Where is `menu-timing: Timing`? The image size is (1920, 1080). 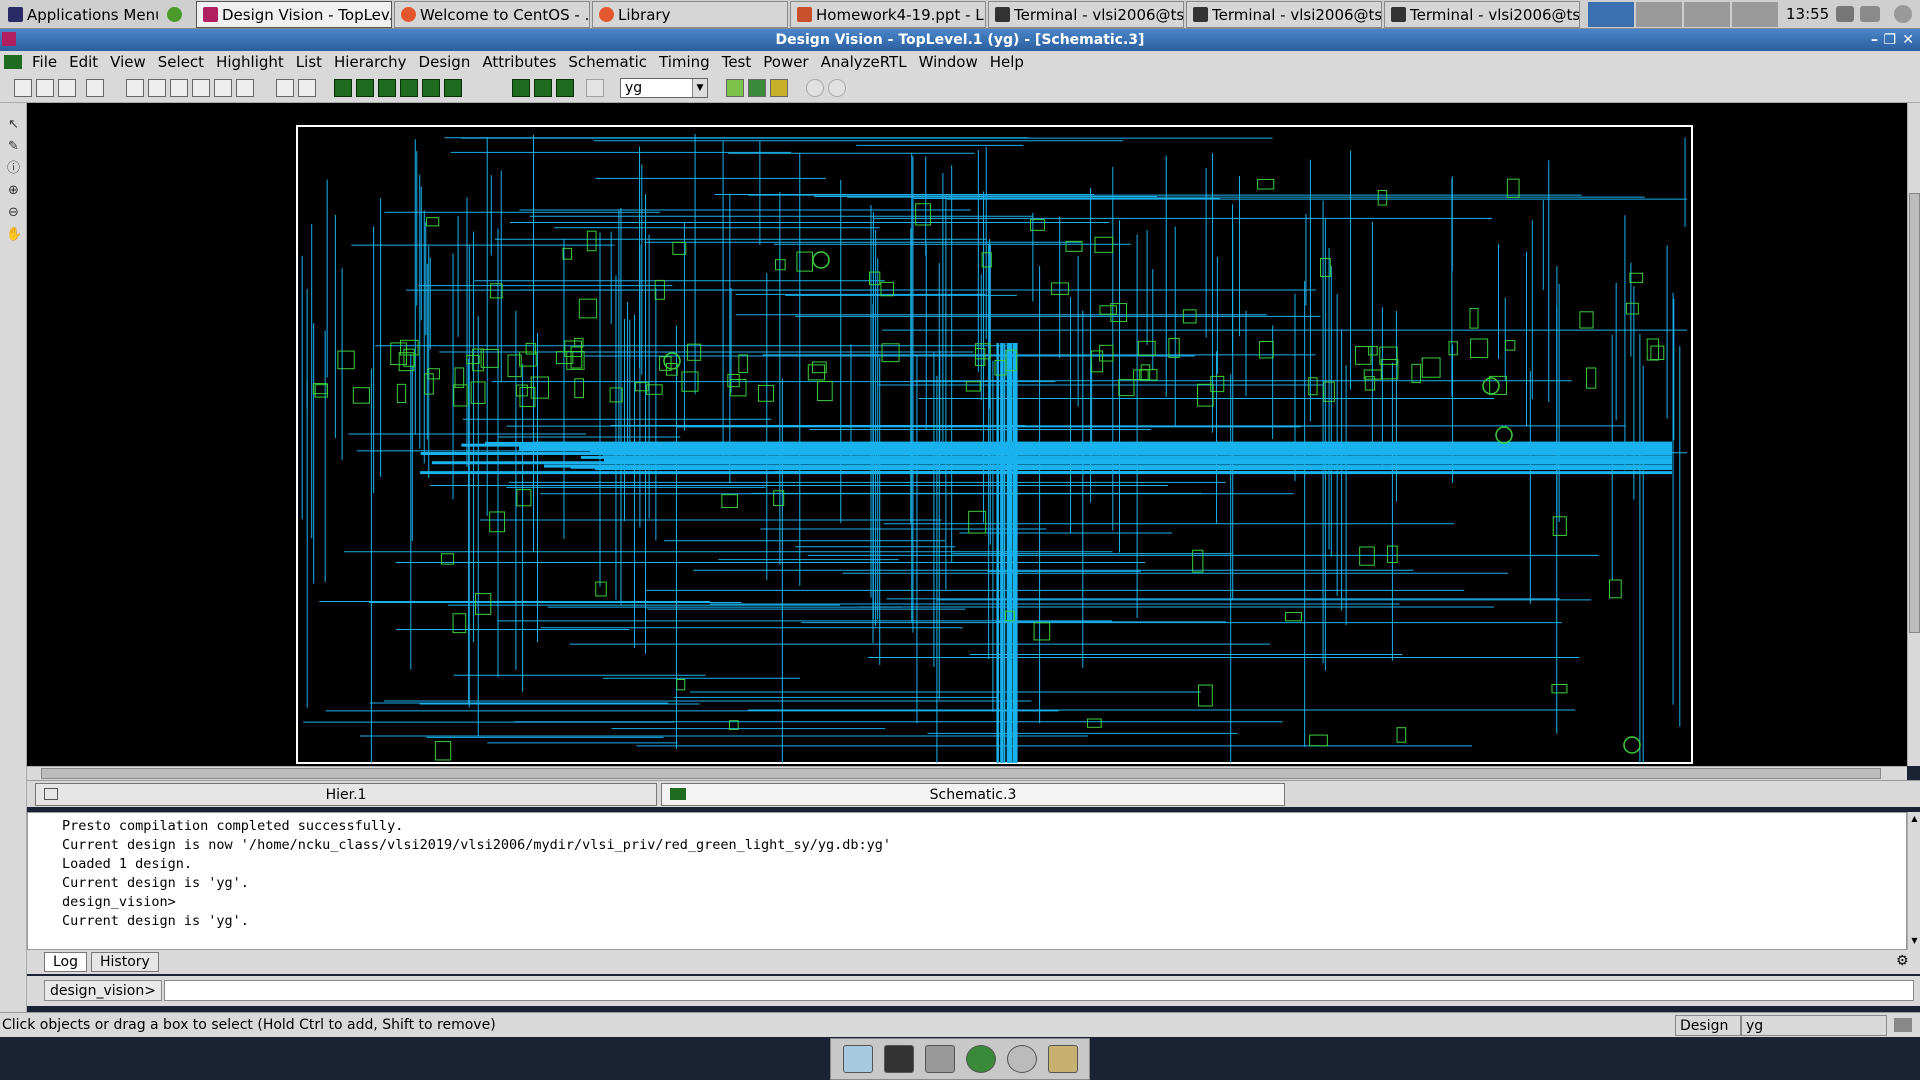
menu-timing: Timing is located at coordinates (684, 62).